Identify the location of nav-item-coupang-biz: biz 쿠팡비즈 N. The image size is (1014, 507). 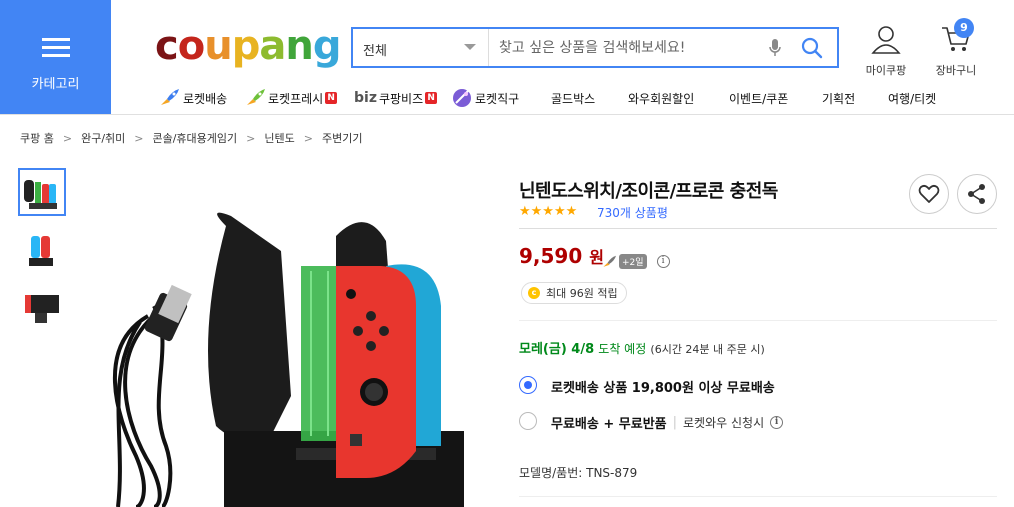
(396, 98).